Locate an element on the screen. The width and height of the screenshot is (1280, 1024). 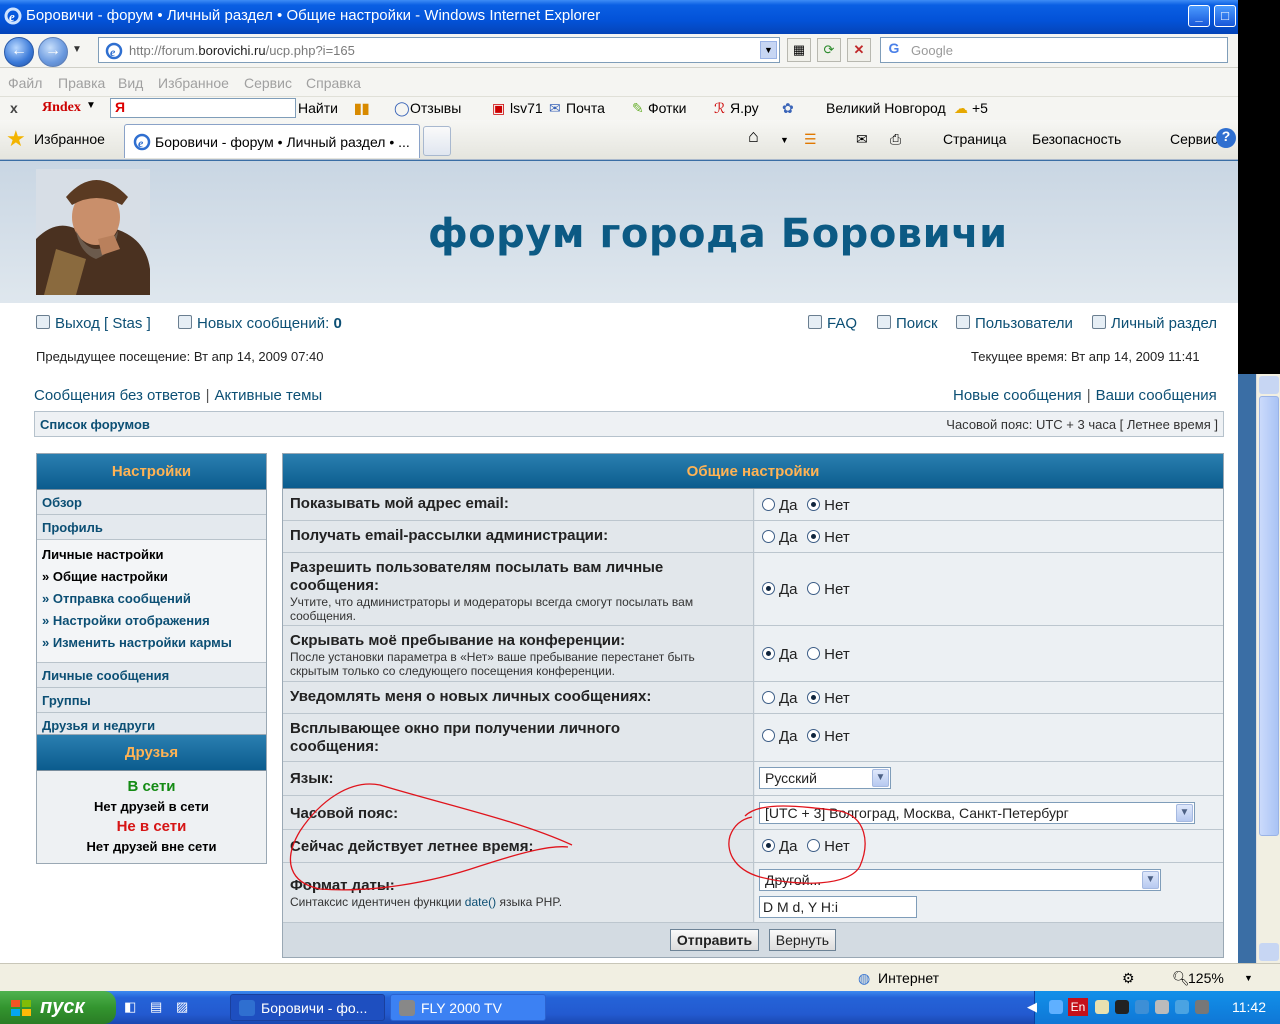
zoom-level: 125% is located at coordinates (1206, 978).